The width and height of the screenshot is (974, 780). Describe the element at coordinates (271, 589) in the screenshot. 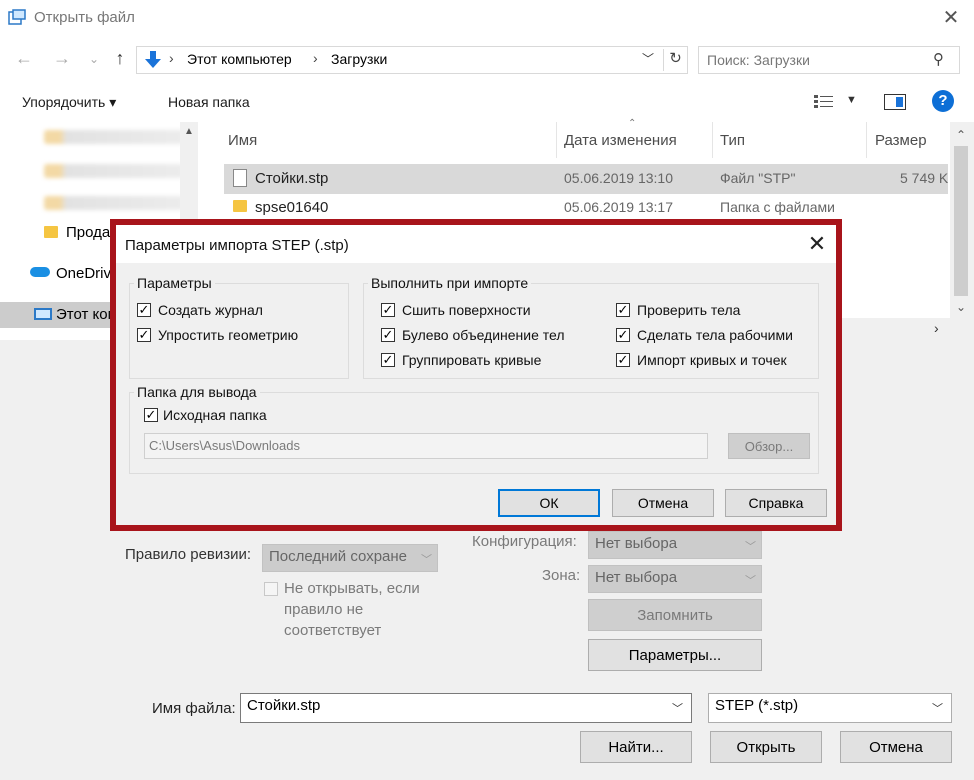

I see `dont-open-checkbox` at that location.